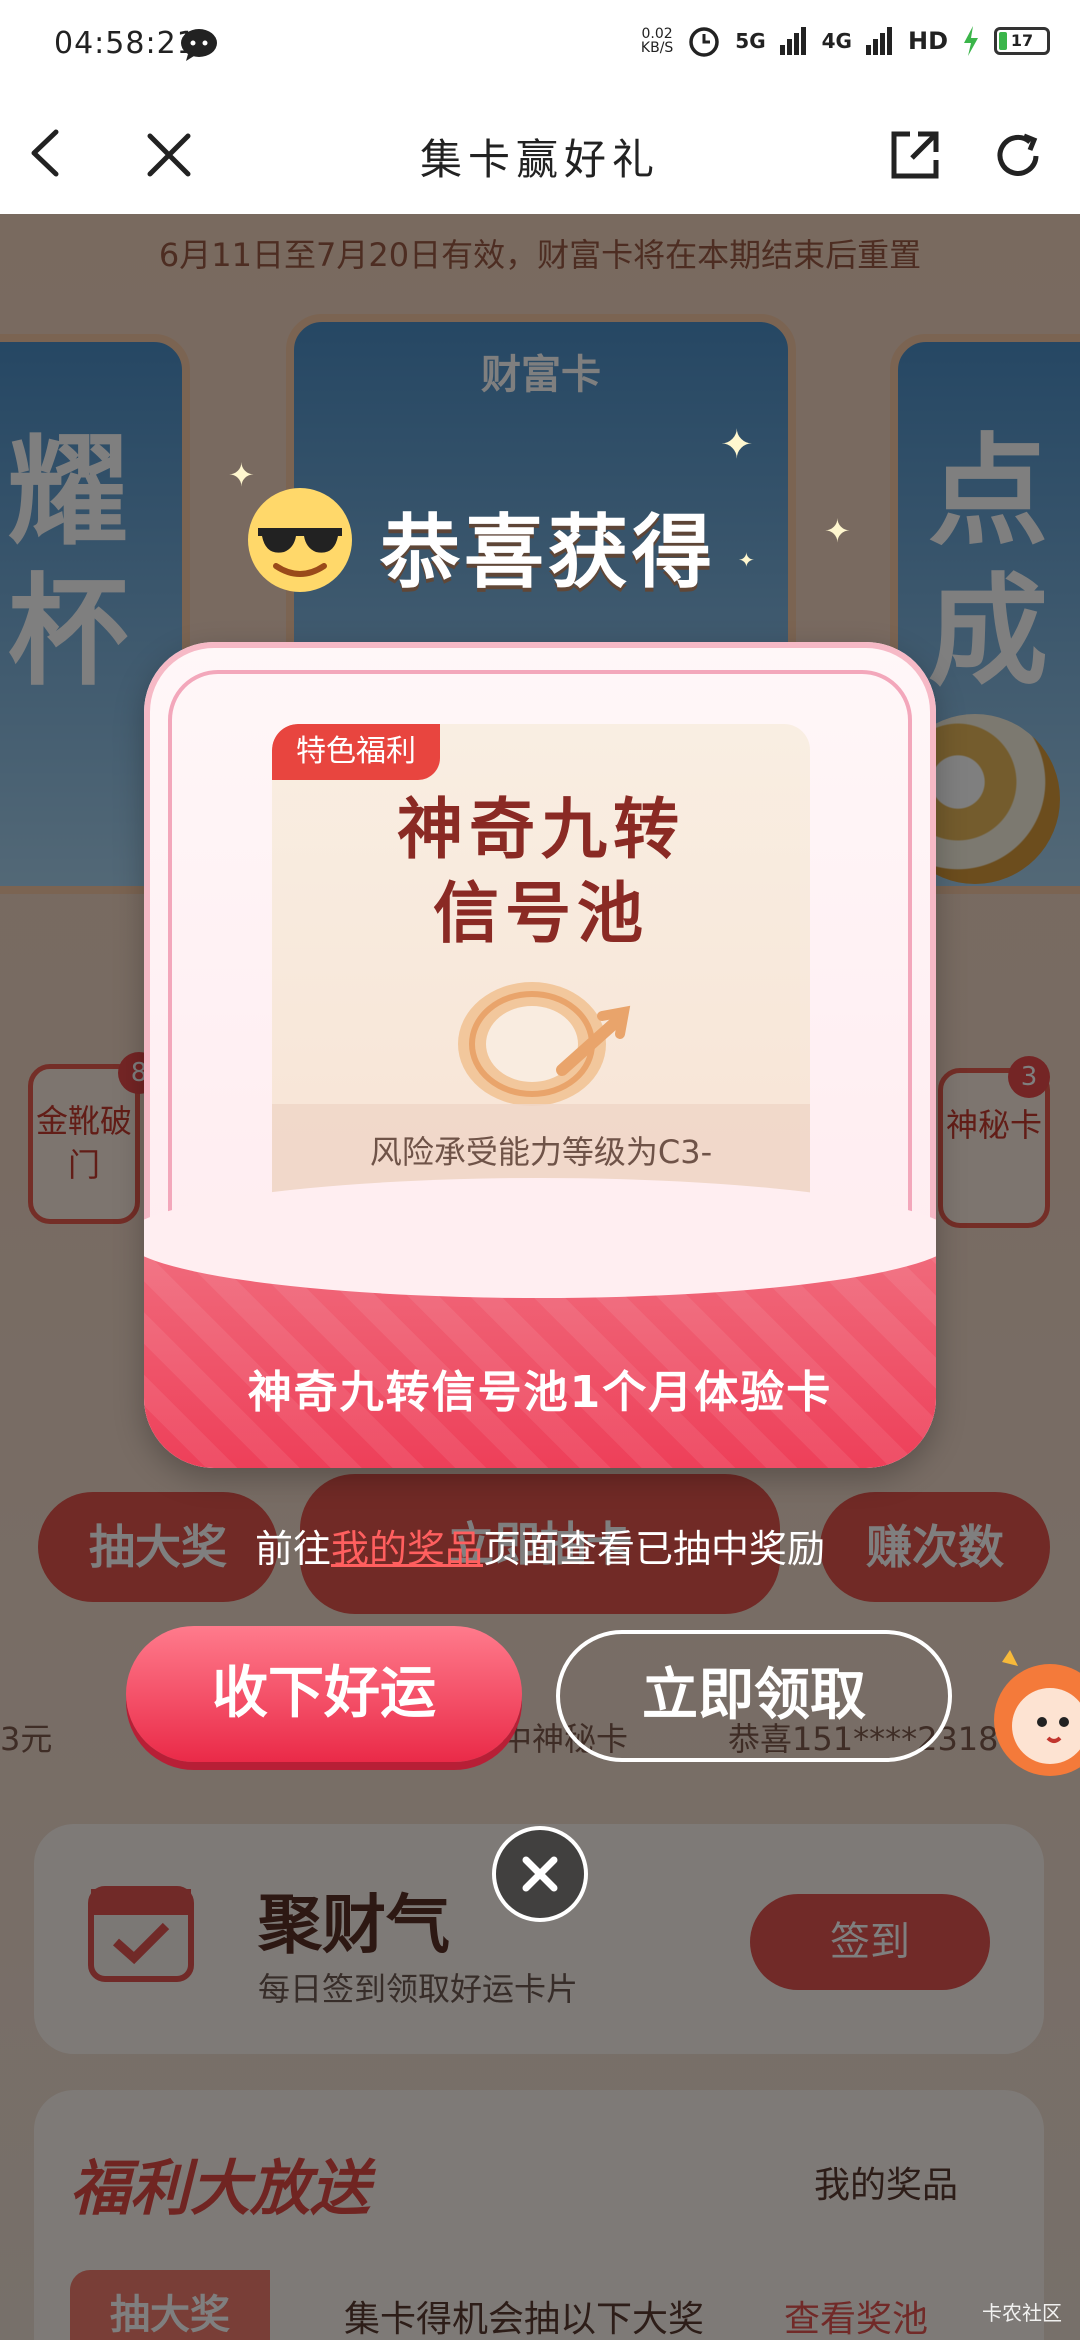  What do you see at coordinates (407, 1549) in the screenshot?
I see `my-prizes-link: 我的奖品` at bounding box center [407, 1549].